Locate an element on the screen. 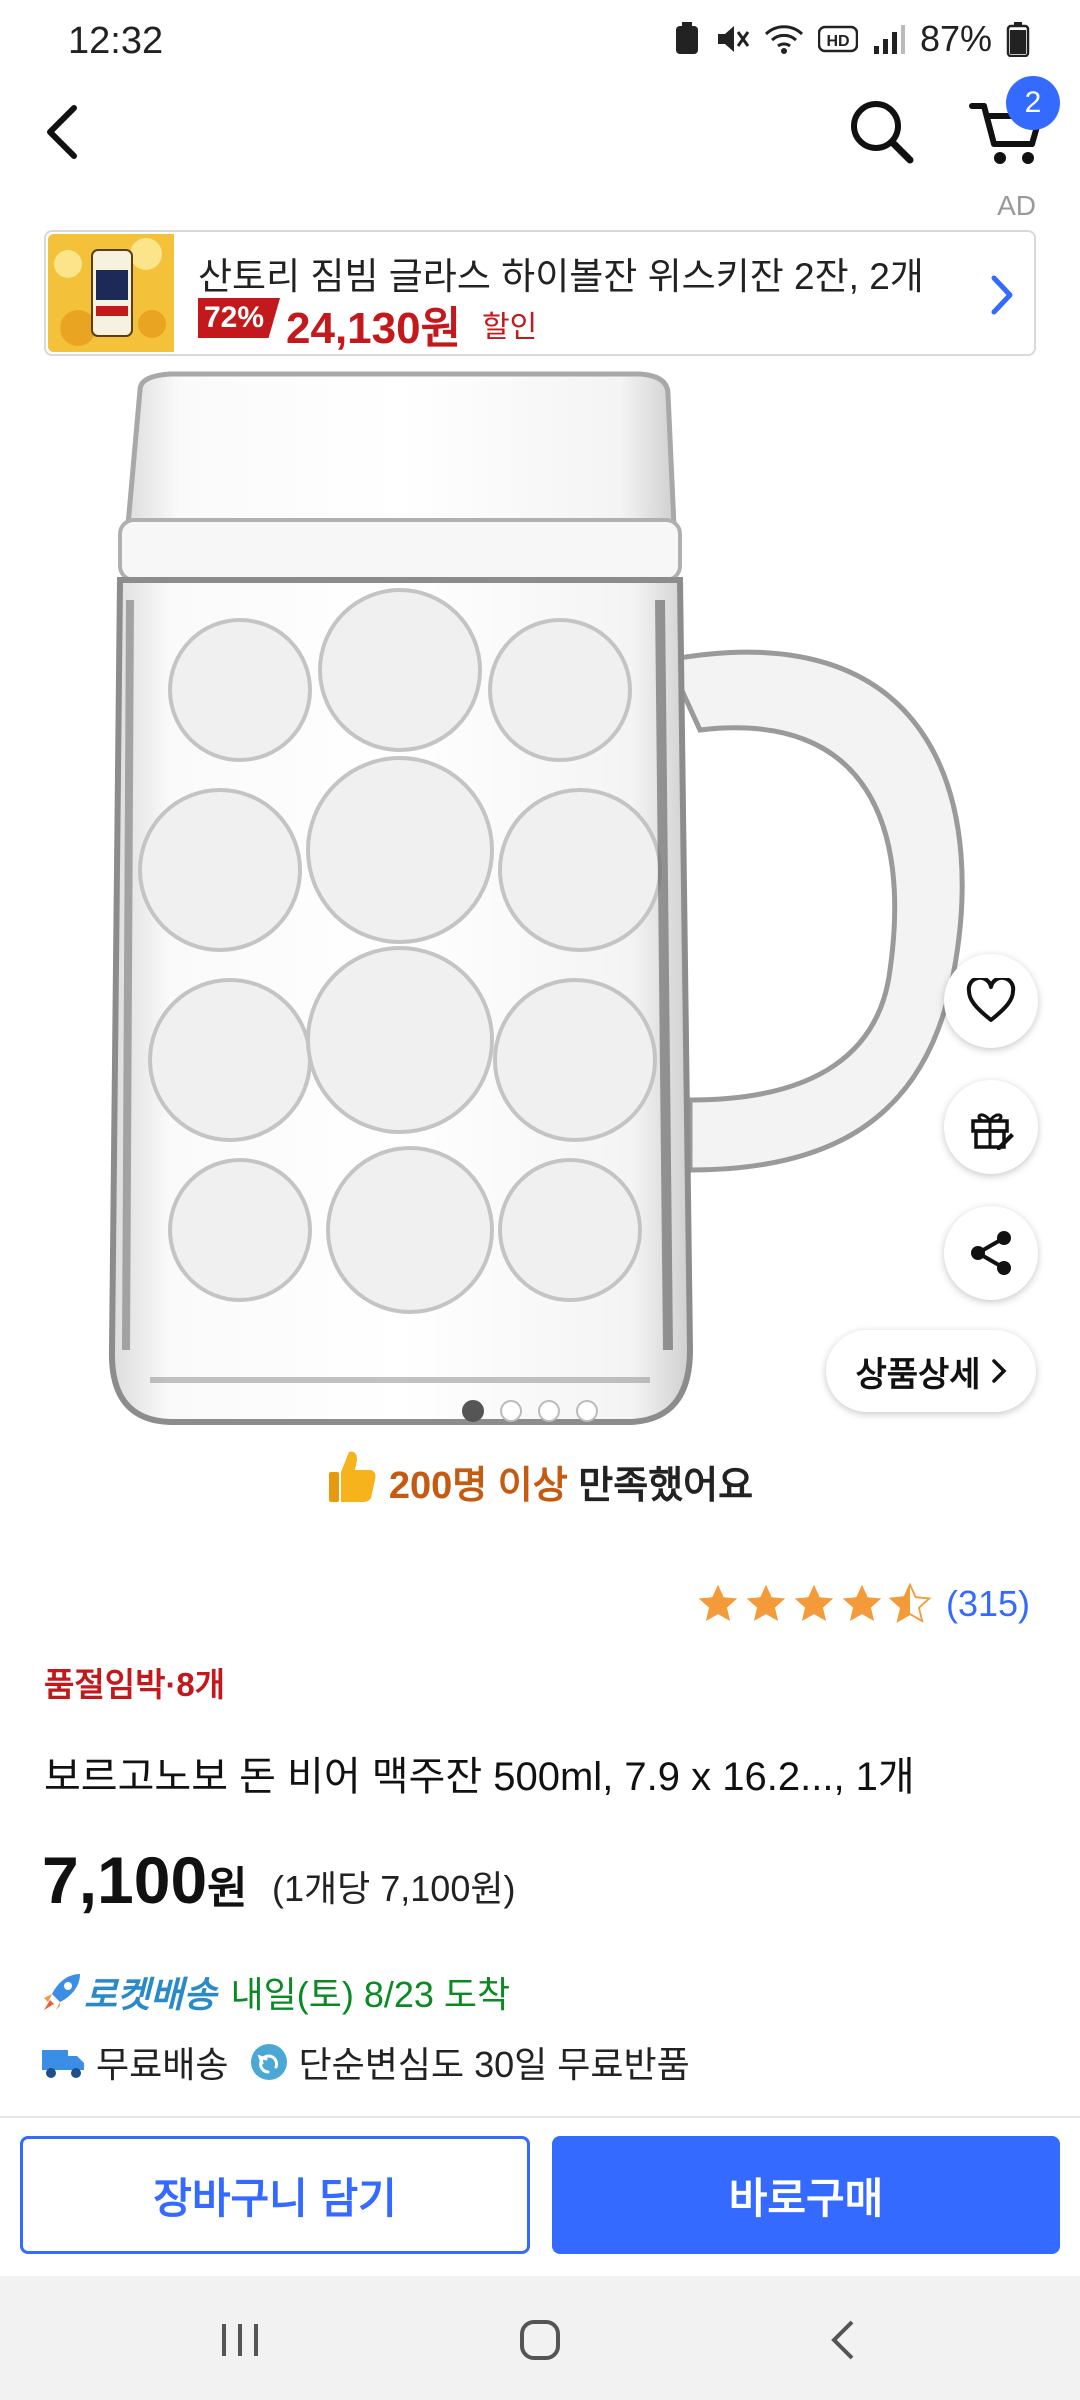 The image size is (1080, 2400). back-icon is located at coordinates (62, 132).